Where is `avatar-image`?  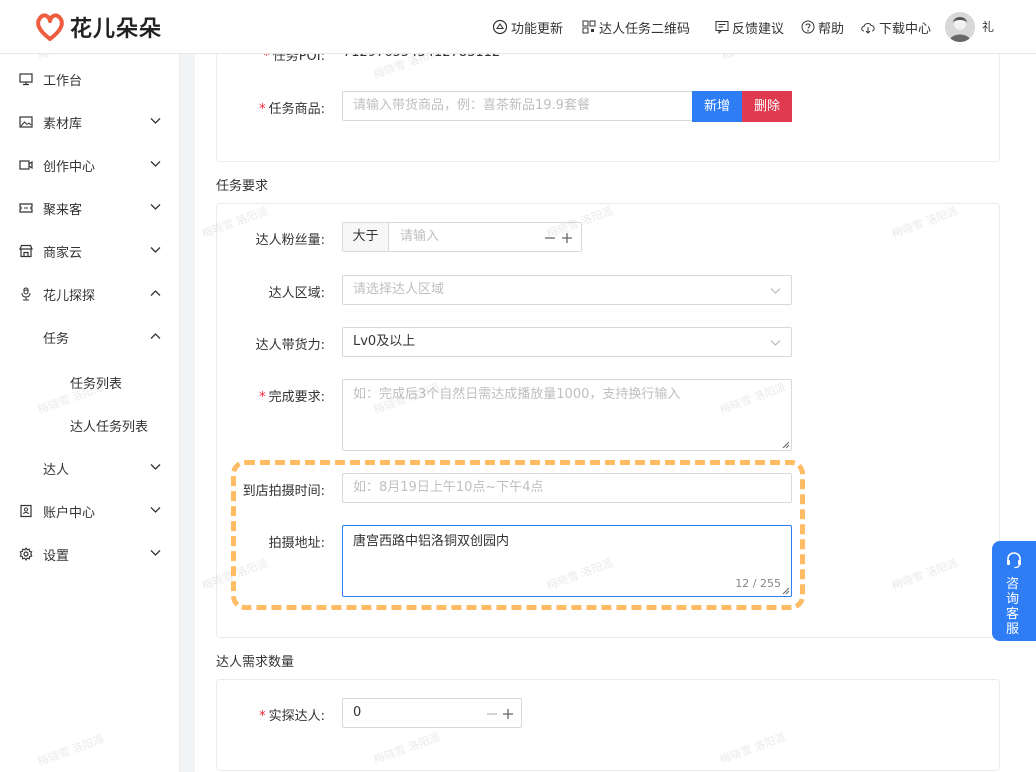 avatar-image is located at coordinates (960, 27).